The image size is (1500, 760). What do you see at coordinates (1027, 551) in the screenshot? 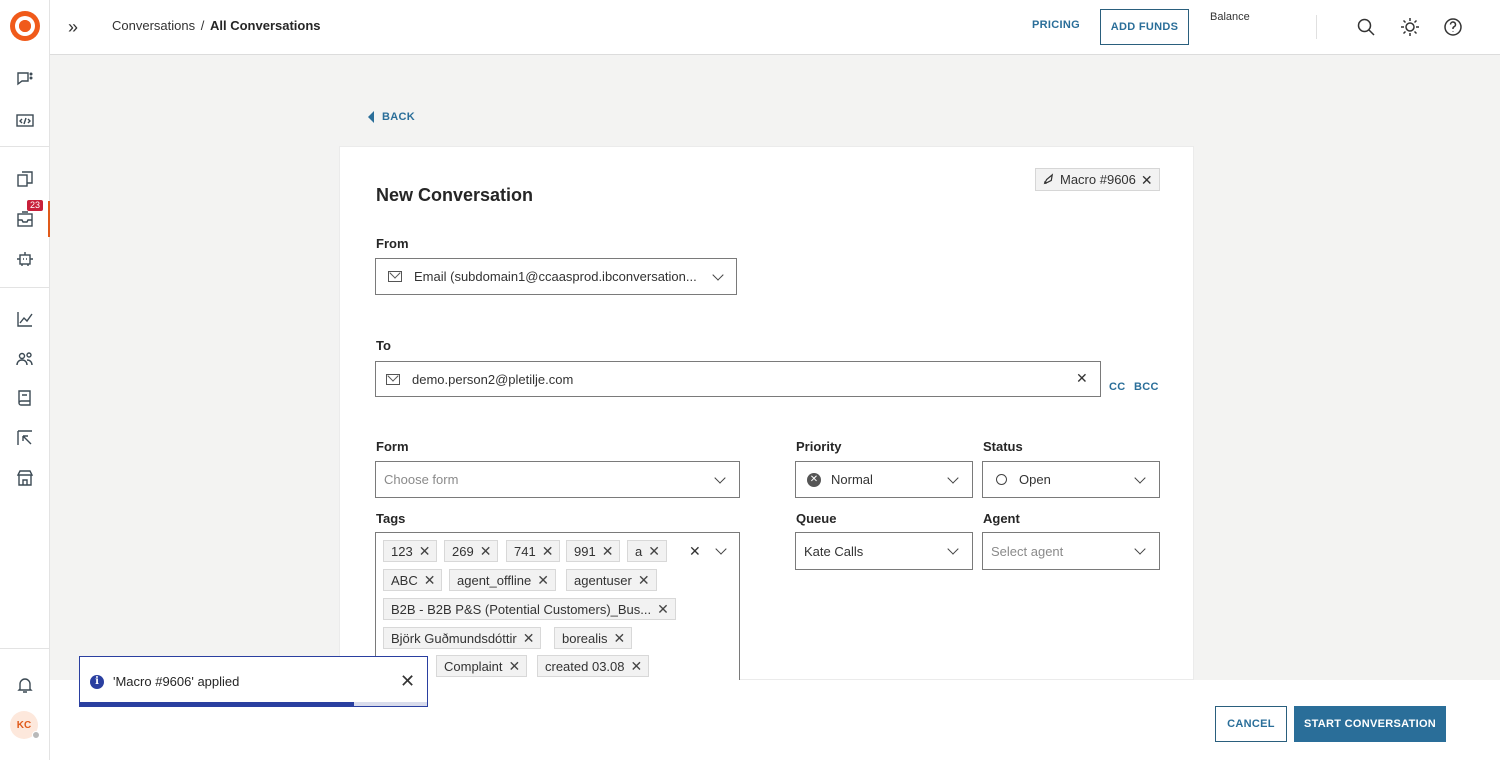
I see `agent-placeholder: Select agent` at bounding box center [1027, 551].